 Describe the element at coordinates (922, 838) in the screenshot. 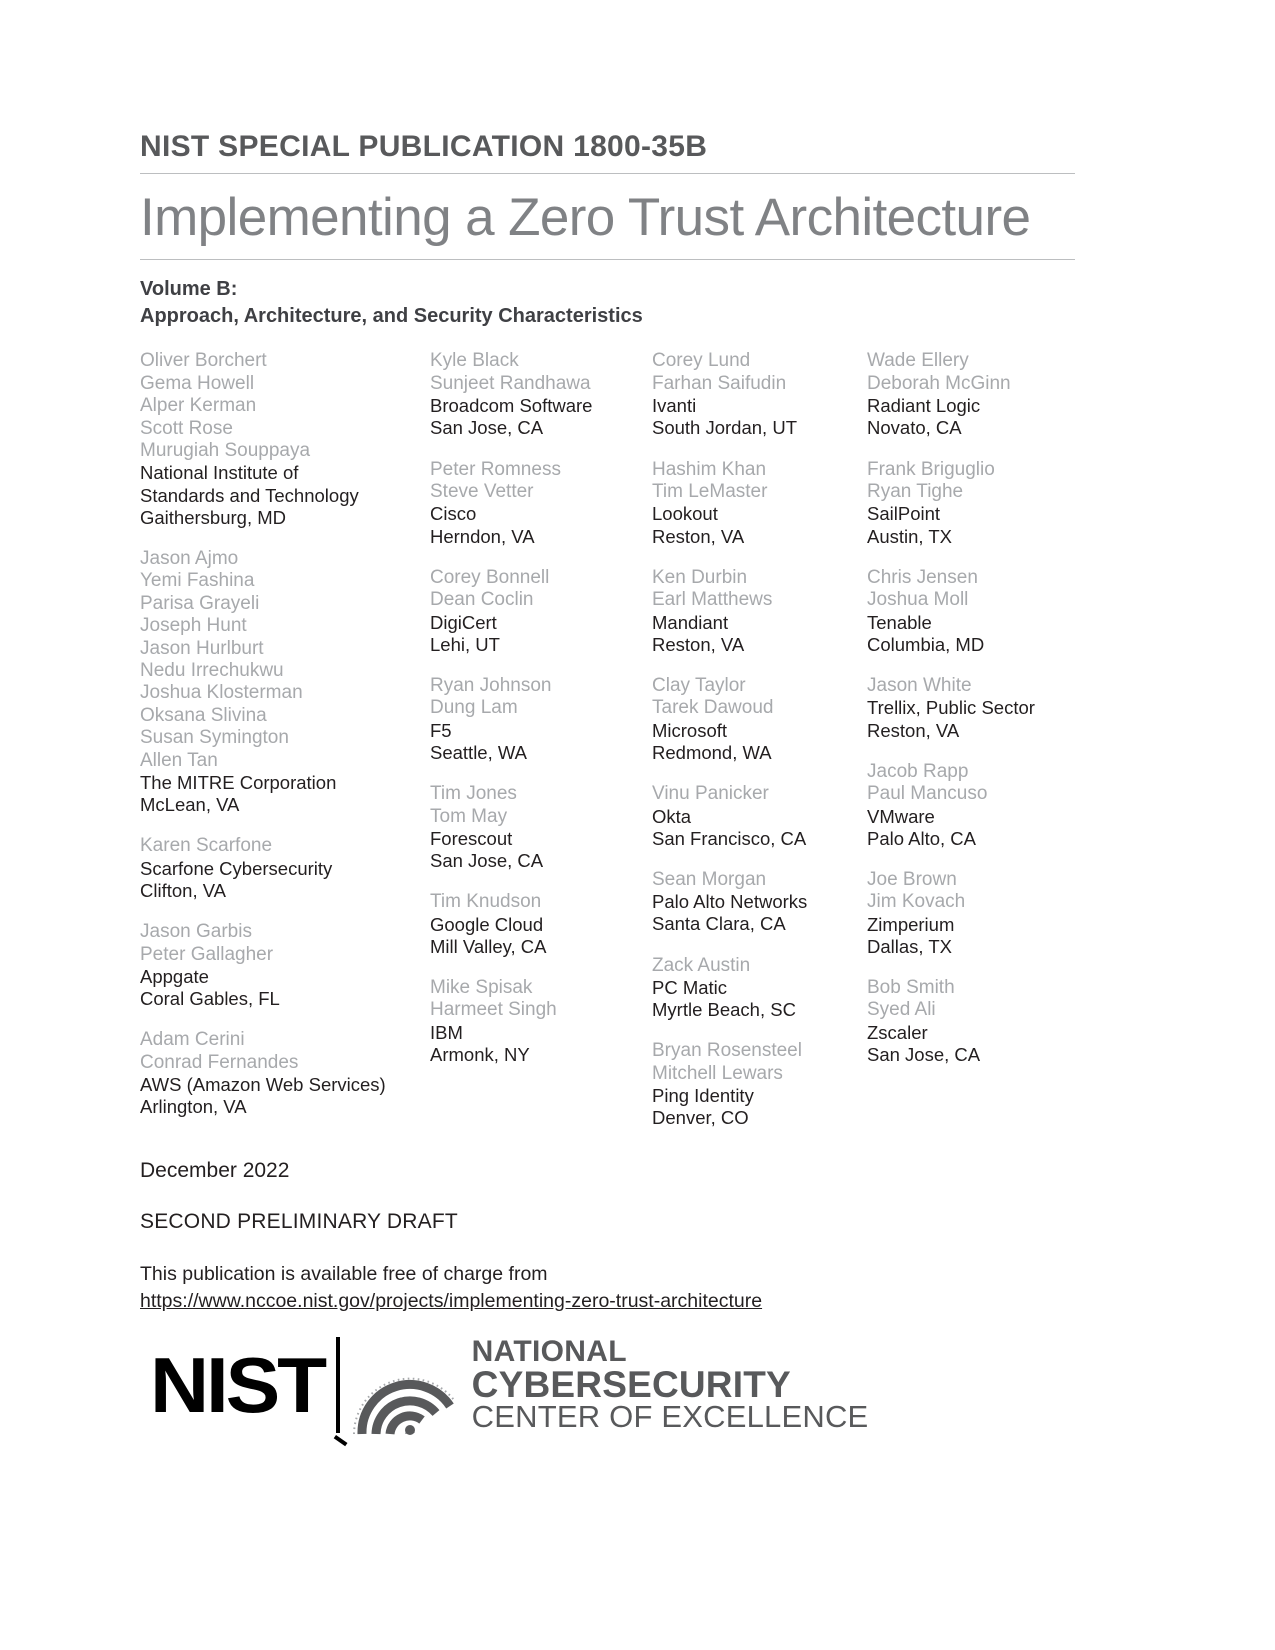

I see `contributor-location: Palo Alto, CA` at that location.